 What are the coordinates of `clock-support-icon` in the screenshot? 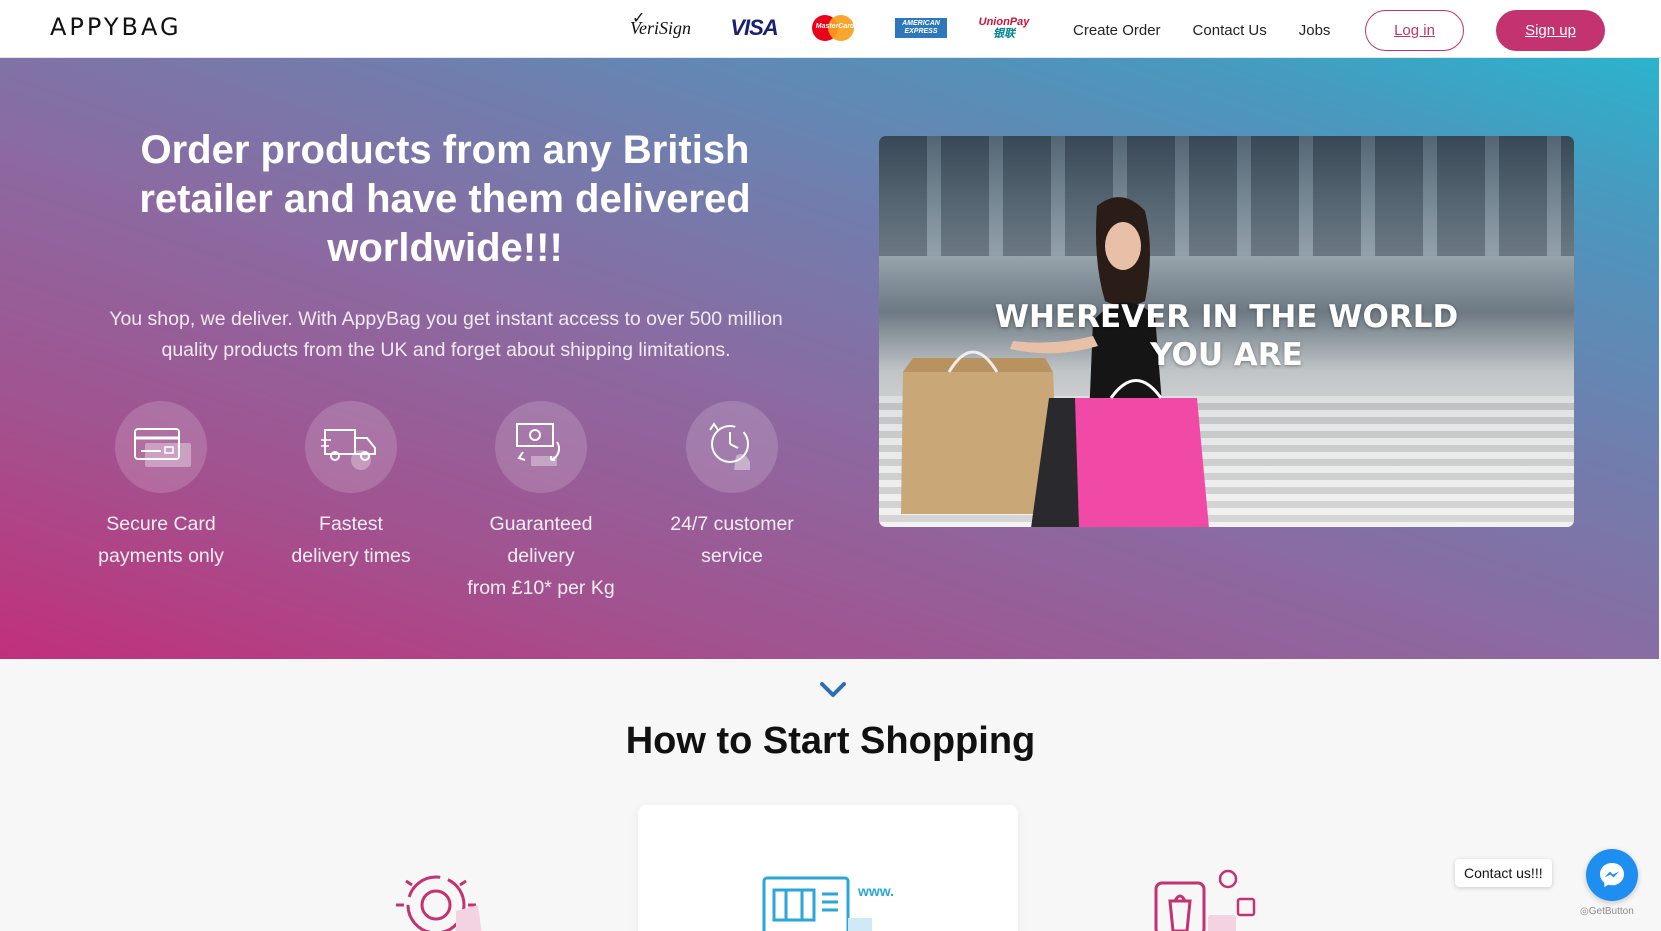 It's located at (732, 447).